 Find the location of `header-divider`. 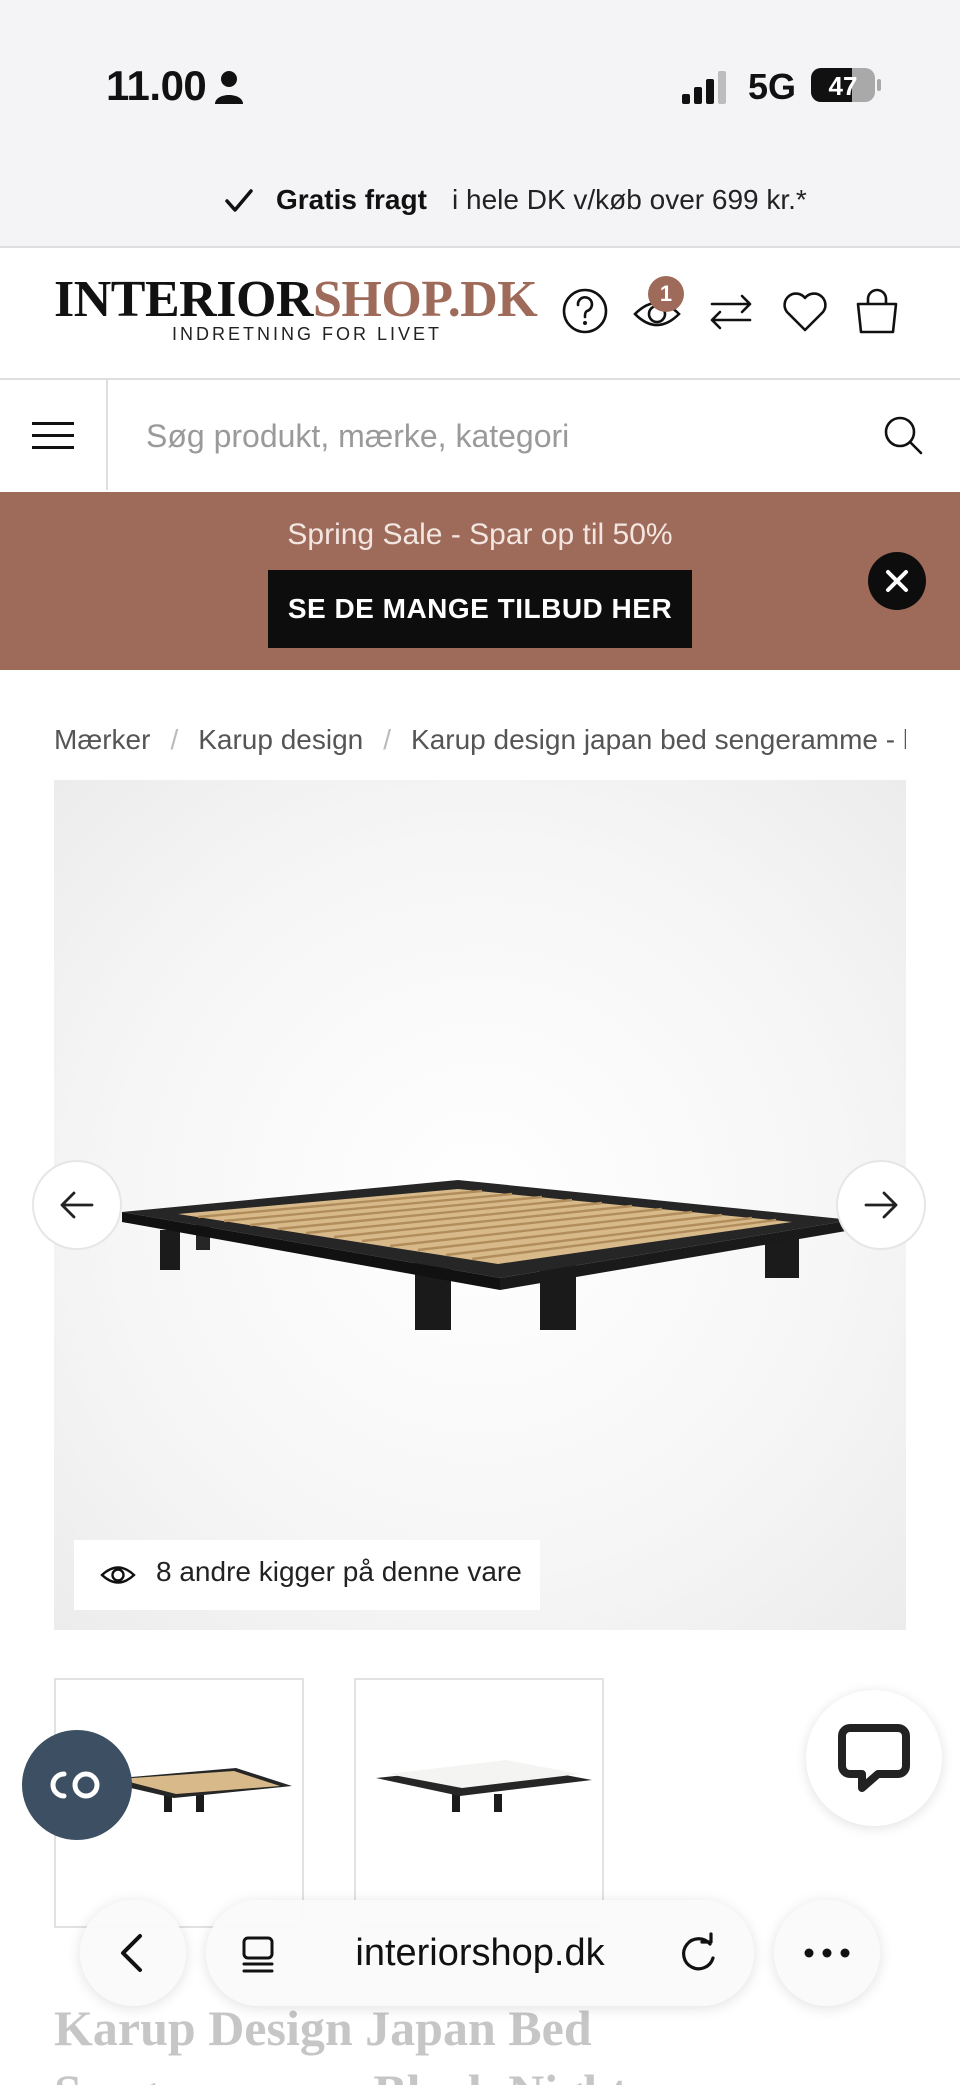

header-divider is located at coordinates (480, 247).